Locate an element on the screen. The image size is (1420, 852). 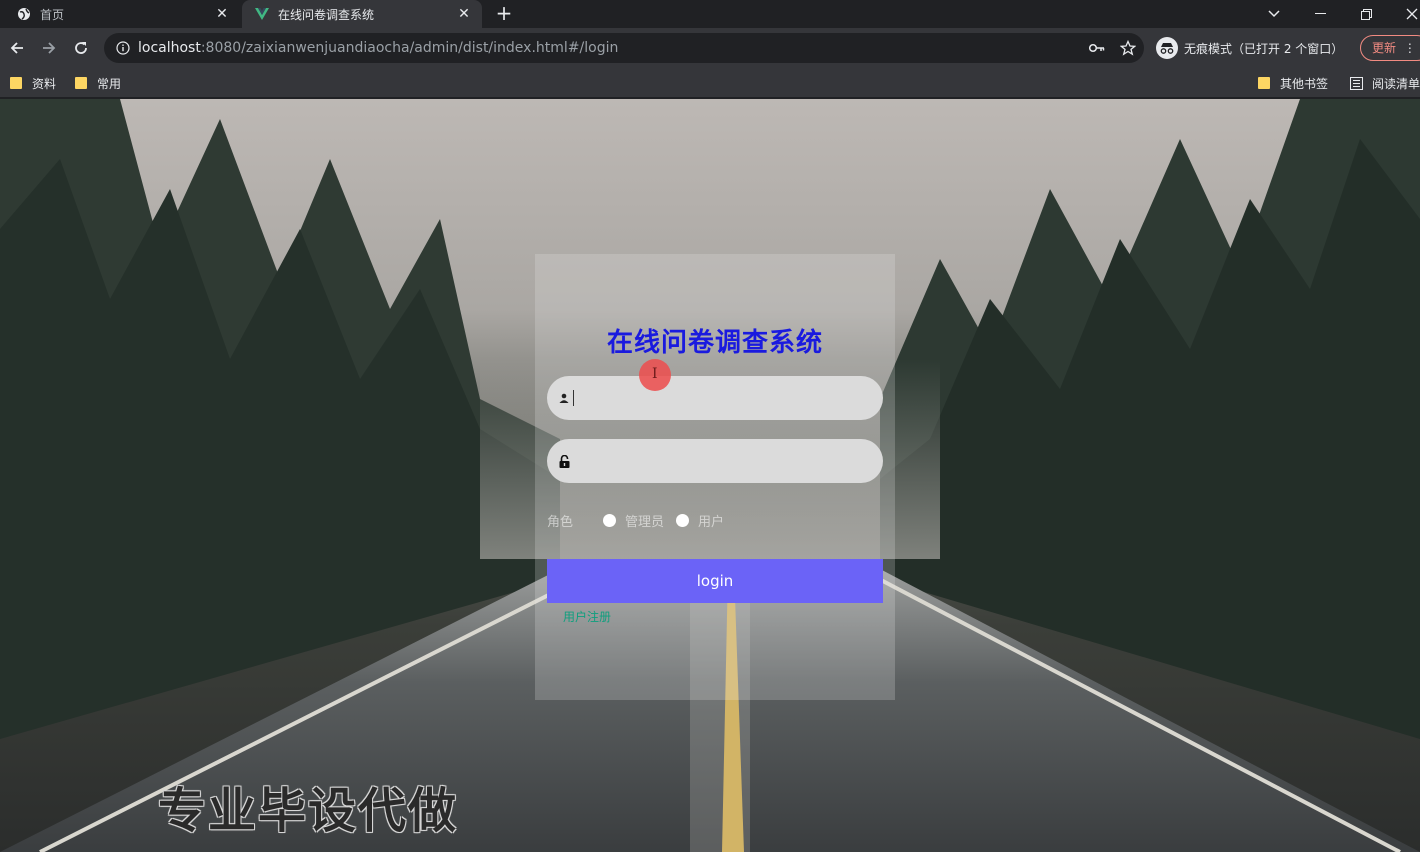
reload-icon is located at coordinates (81, 48).